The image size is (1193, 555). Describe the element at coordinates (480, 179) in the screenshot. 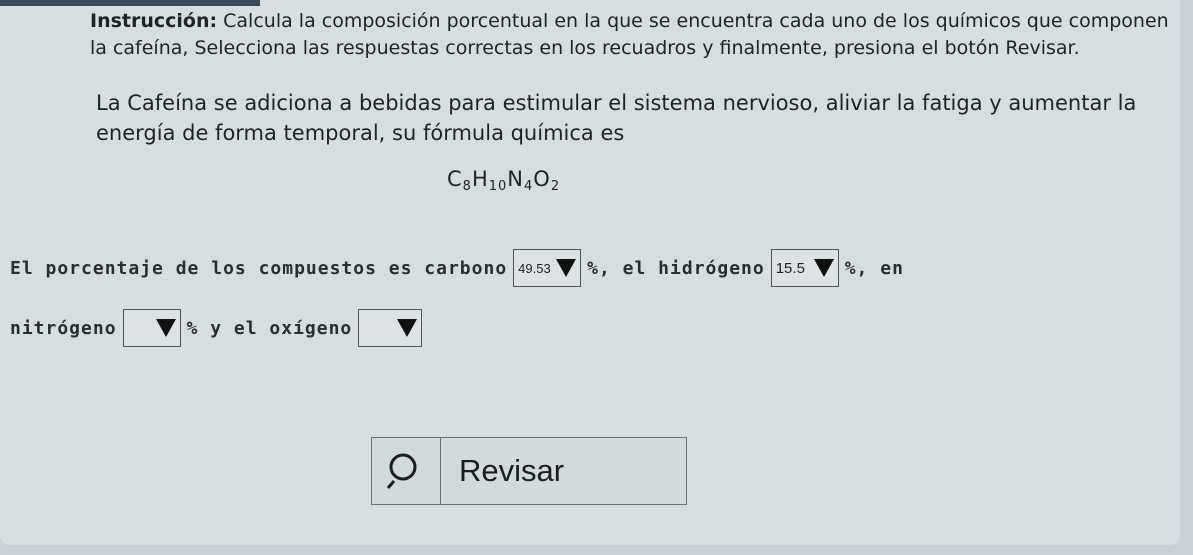

I see `formula-h: H` at that location.